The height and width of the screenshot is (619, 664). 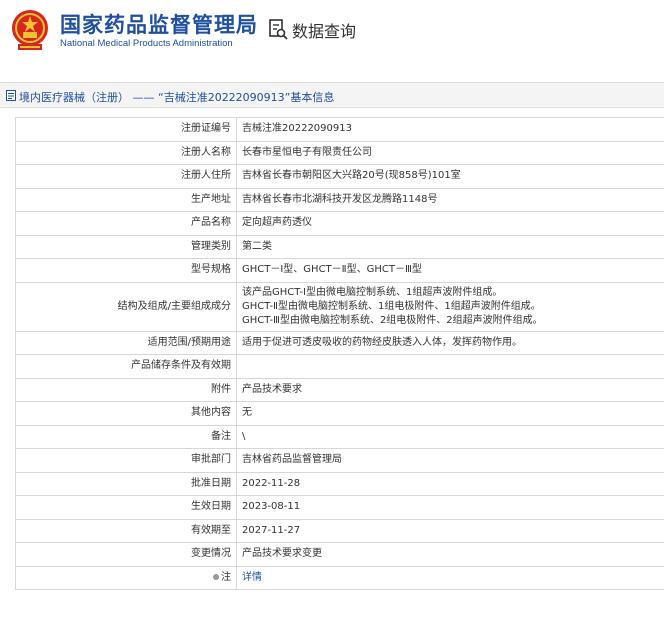 I want to click on field-label: 批准日期, so click(x=126, y=483).